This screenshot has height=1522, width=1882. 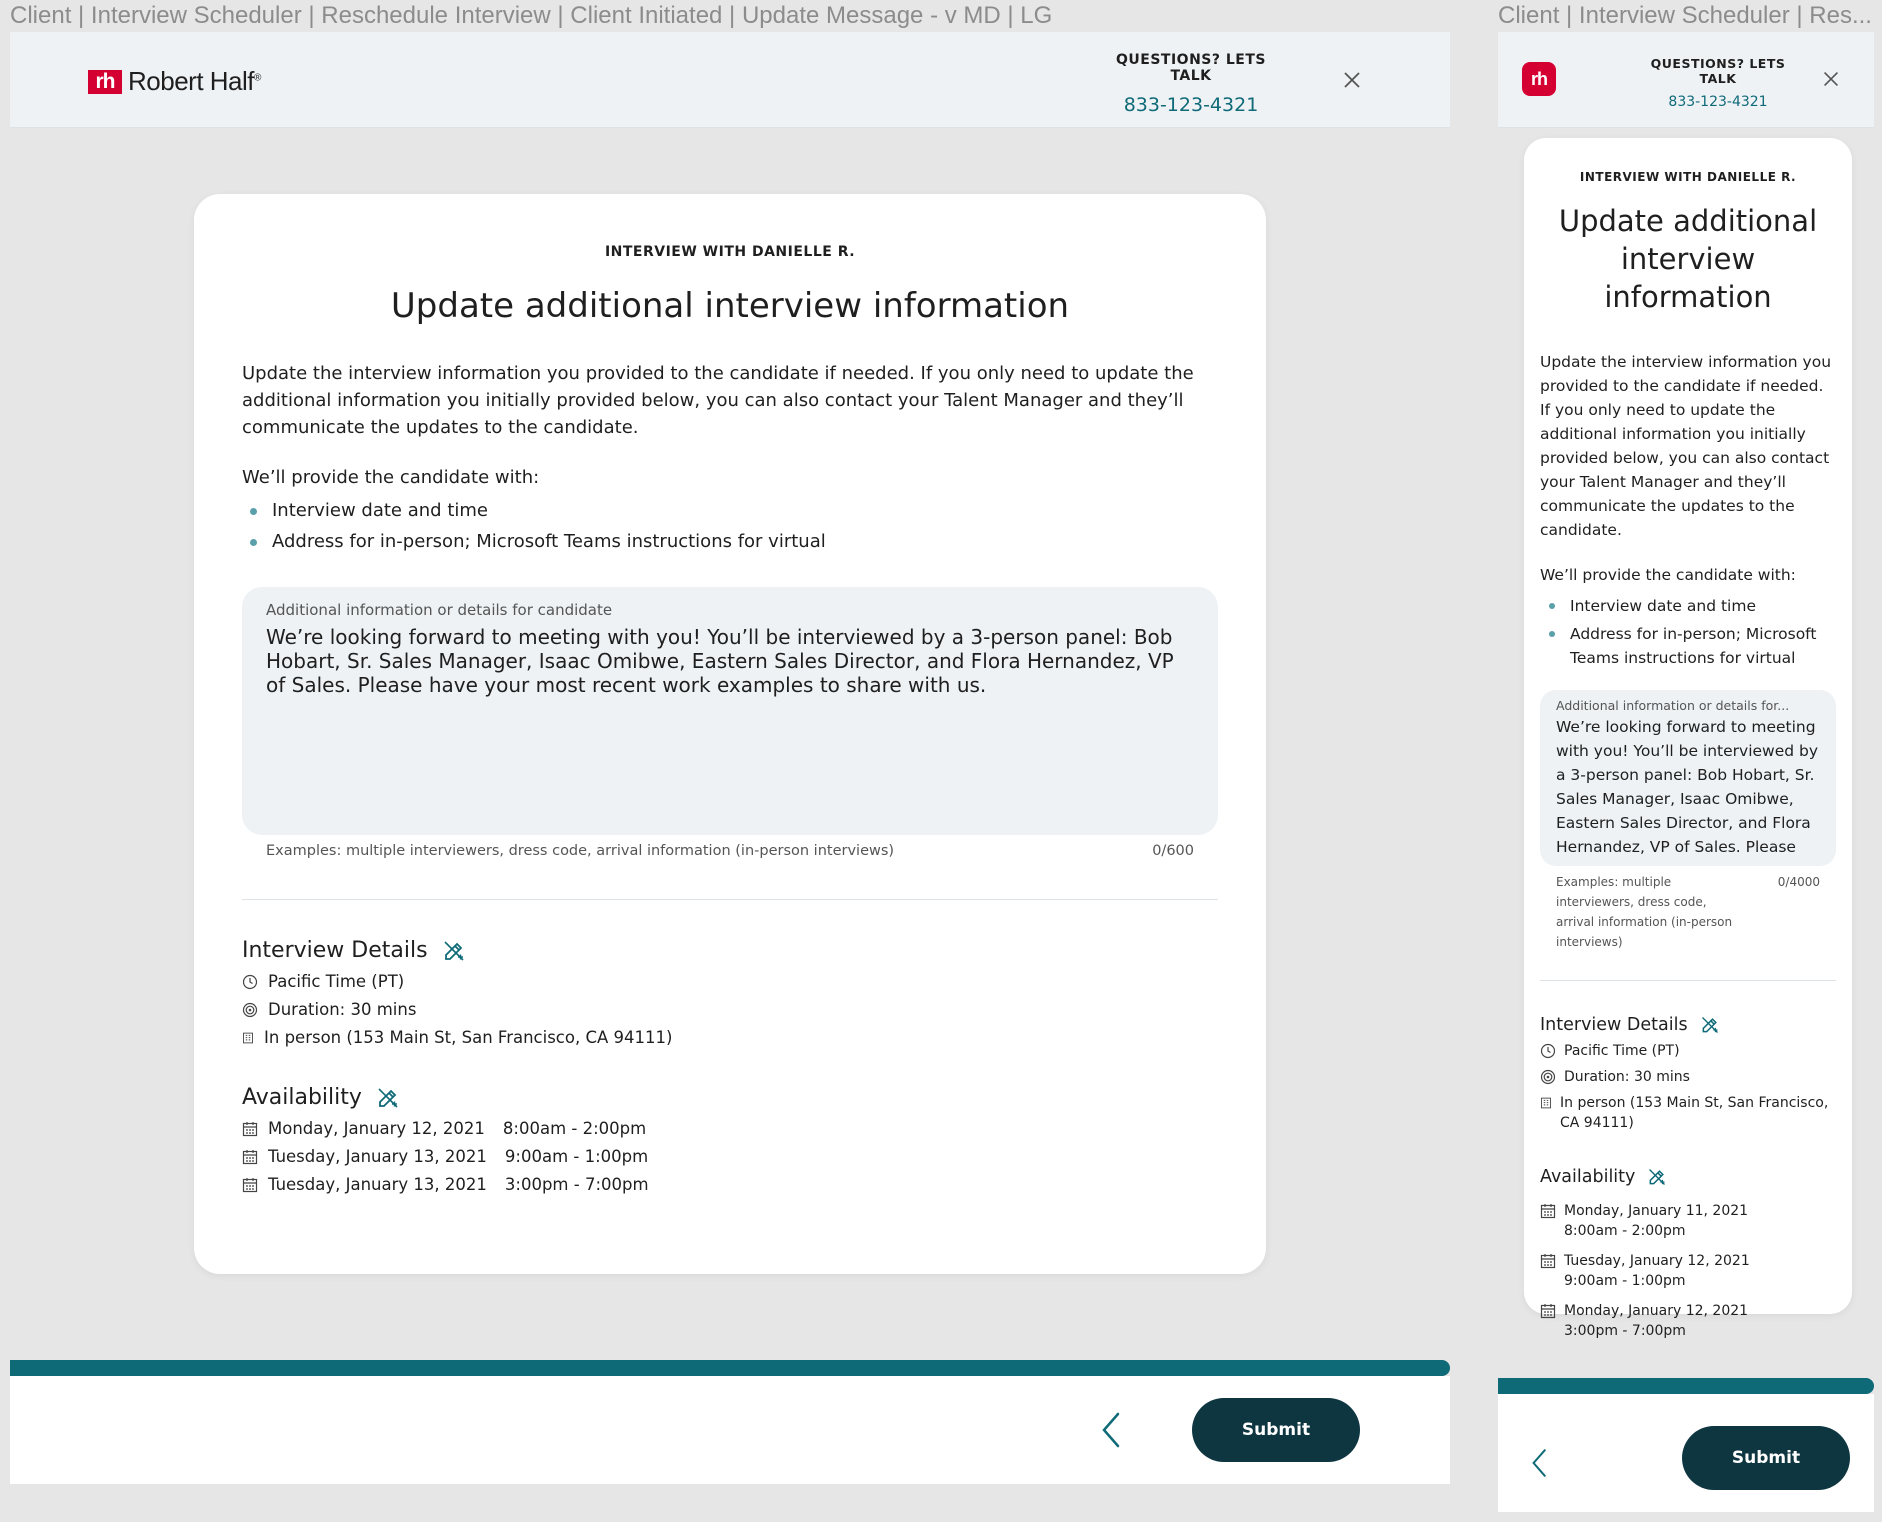 I want to click on availability-heading: Availability, so click(x=730, y=1097).